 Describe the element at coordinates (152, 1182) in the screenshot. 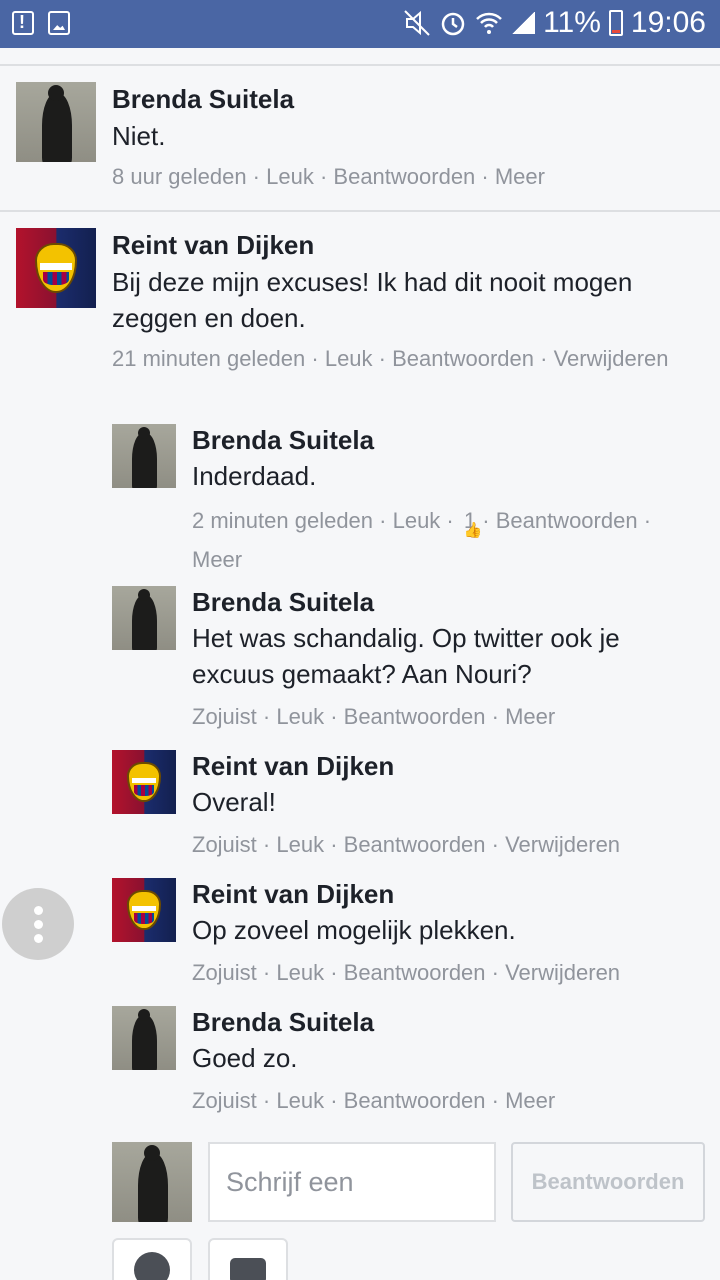

I see `composer-avatar` at that location.